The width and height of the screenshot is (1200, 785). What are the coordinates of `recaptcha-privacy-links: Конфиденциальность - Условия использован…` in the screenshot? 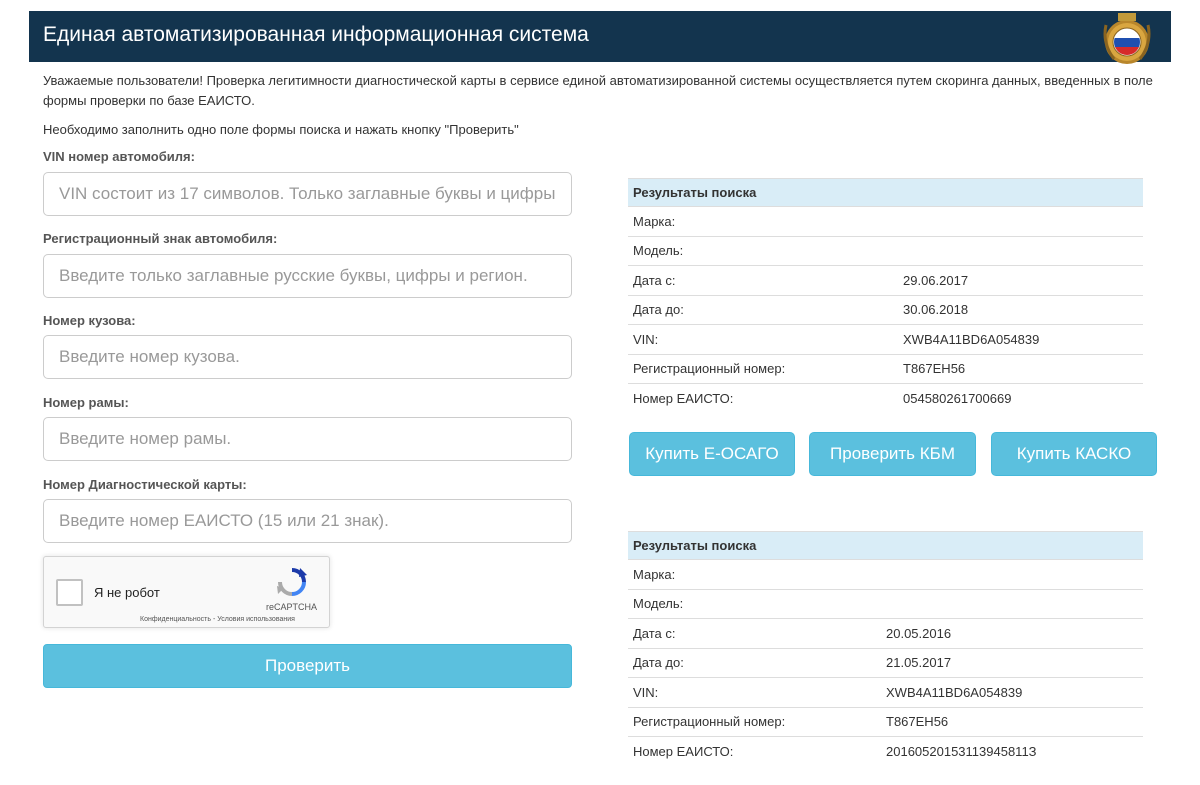 It's located at (217, 619).